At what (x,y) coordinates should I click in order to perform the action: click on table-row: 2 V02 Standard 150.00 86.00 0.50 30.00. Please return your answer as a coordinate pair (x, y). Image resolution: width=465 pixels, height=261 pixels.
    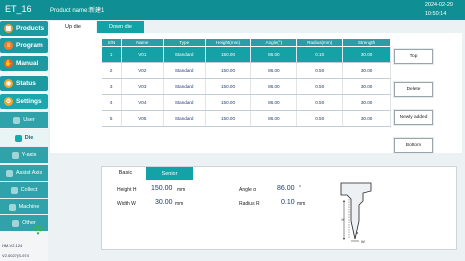
    Looking at the image, I should click on (246, 70).